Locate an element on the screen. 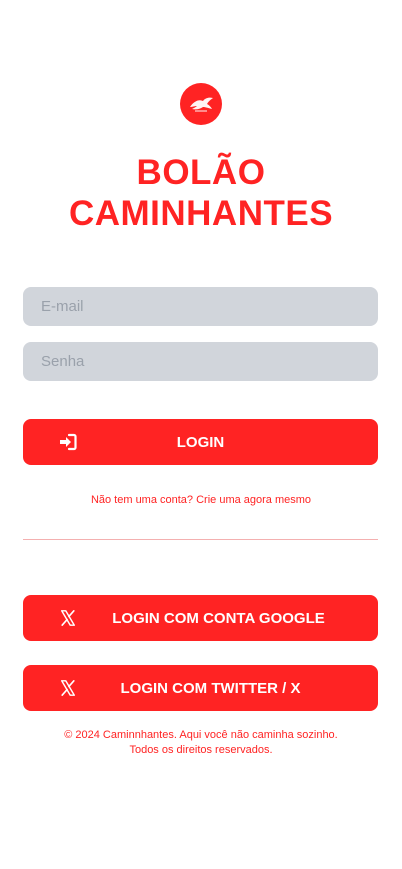 Image resolution: width=402 pixels, height=869 pixels. twitter-login-button: LOGIN COM TWITTER / X is located at coordinates (200, 688).